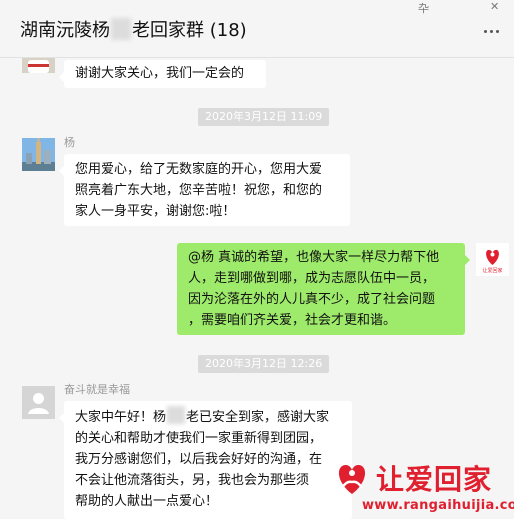 This screenshot has width=514, height=519. Describe the element at coordinates (257, 29) in the screenshot. I see `chat-header: 湖南沅陵杨 老回家群 (18) 卆 ✕` at that location.